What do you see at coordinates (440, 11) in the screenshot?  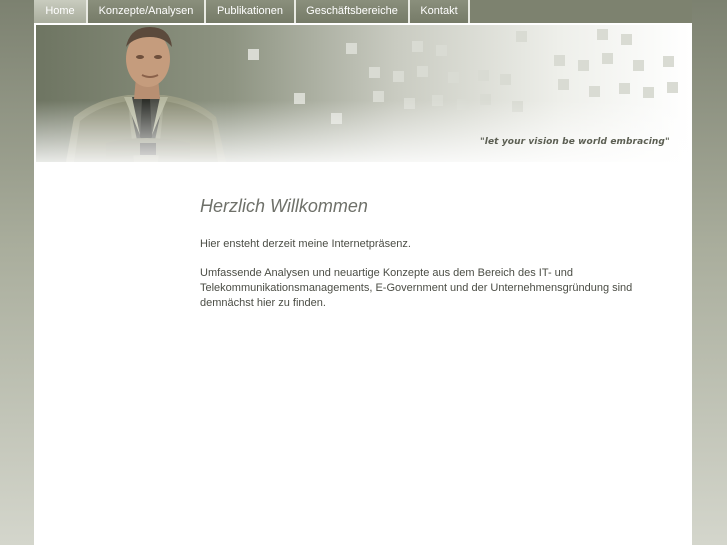 I see `nav-item-kontakt: Kontakt` at bounding box center [440, 11].